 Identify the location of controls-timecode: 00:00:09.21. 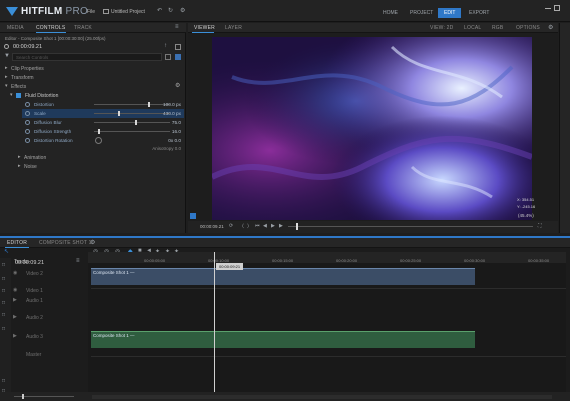
(27, 47).